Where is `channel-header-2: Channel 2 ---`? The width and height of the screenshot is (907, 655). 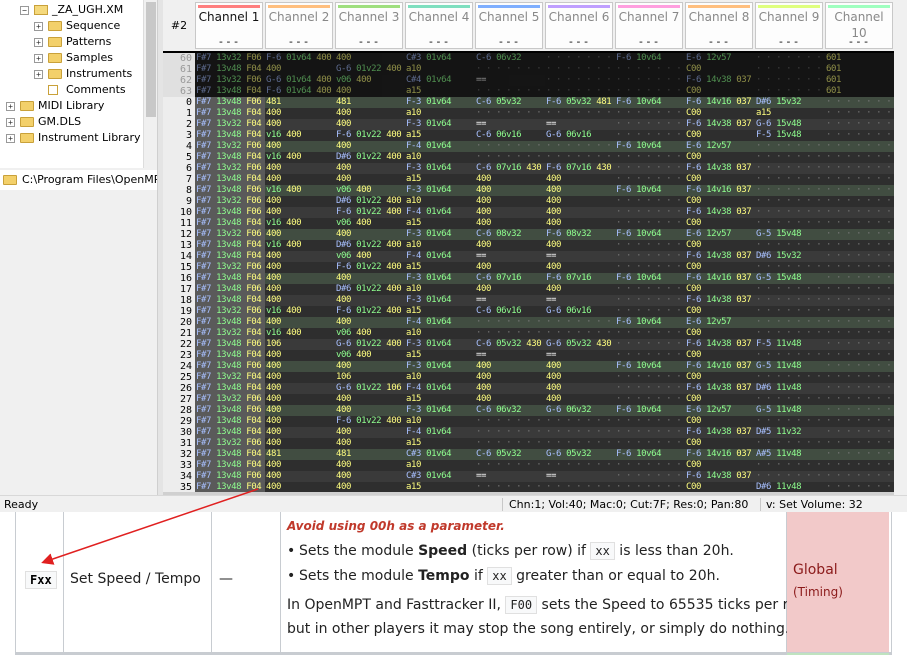
channel-header-2: Channel 2 --- is located at coordinates (299, 25).